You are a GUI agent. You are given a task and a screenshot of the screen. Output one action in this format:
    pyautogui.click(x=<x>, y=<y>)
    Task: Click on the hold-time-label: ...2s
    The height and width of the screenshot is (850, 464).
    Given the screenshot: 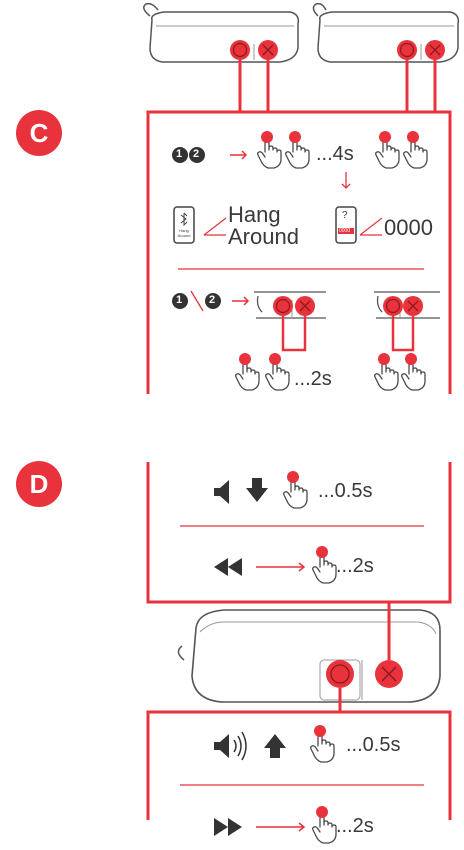 What is the action you would take?
    pyautogui.click(x=313, y=379)
    